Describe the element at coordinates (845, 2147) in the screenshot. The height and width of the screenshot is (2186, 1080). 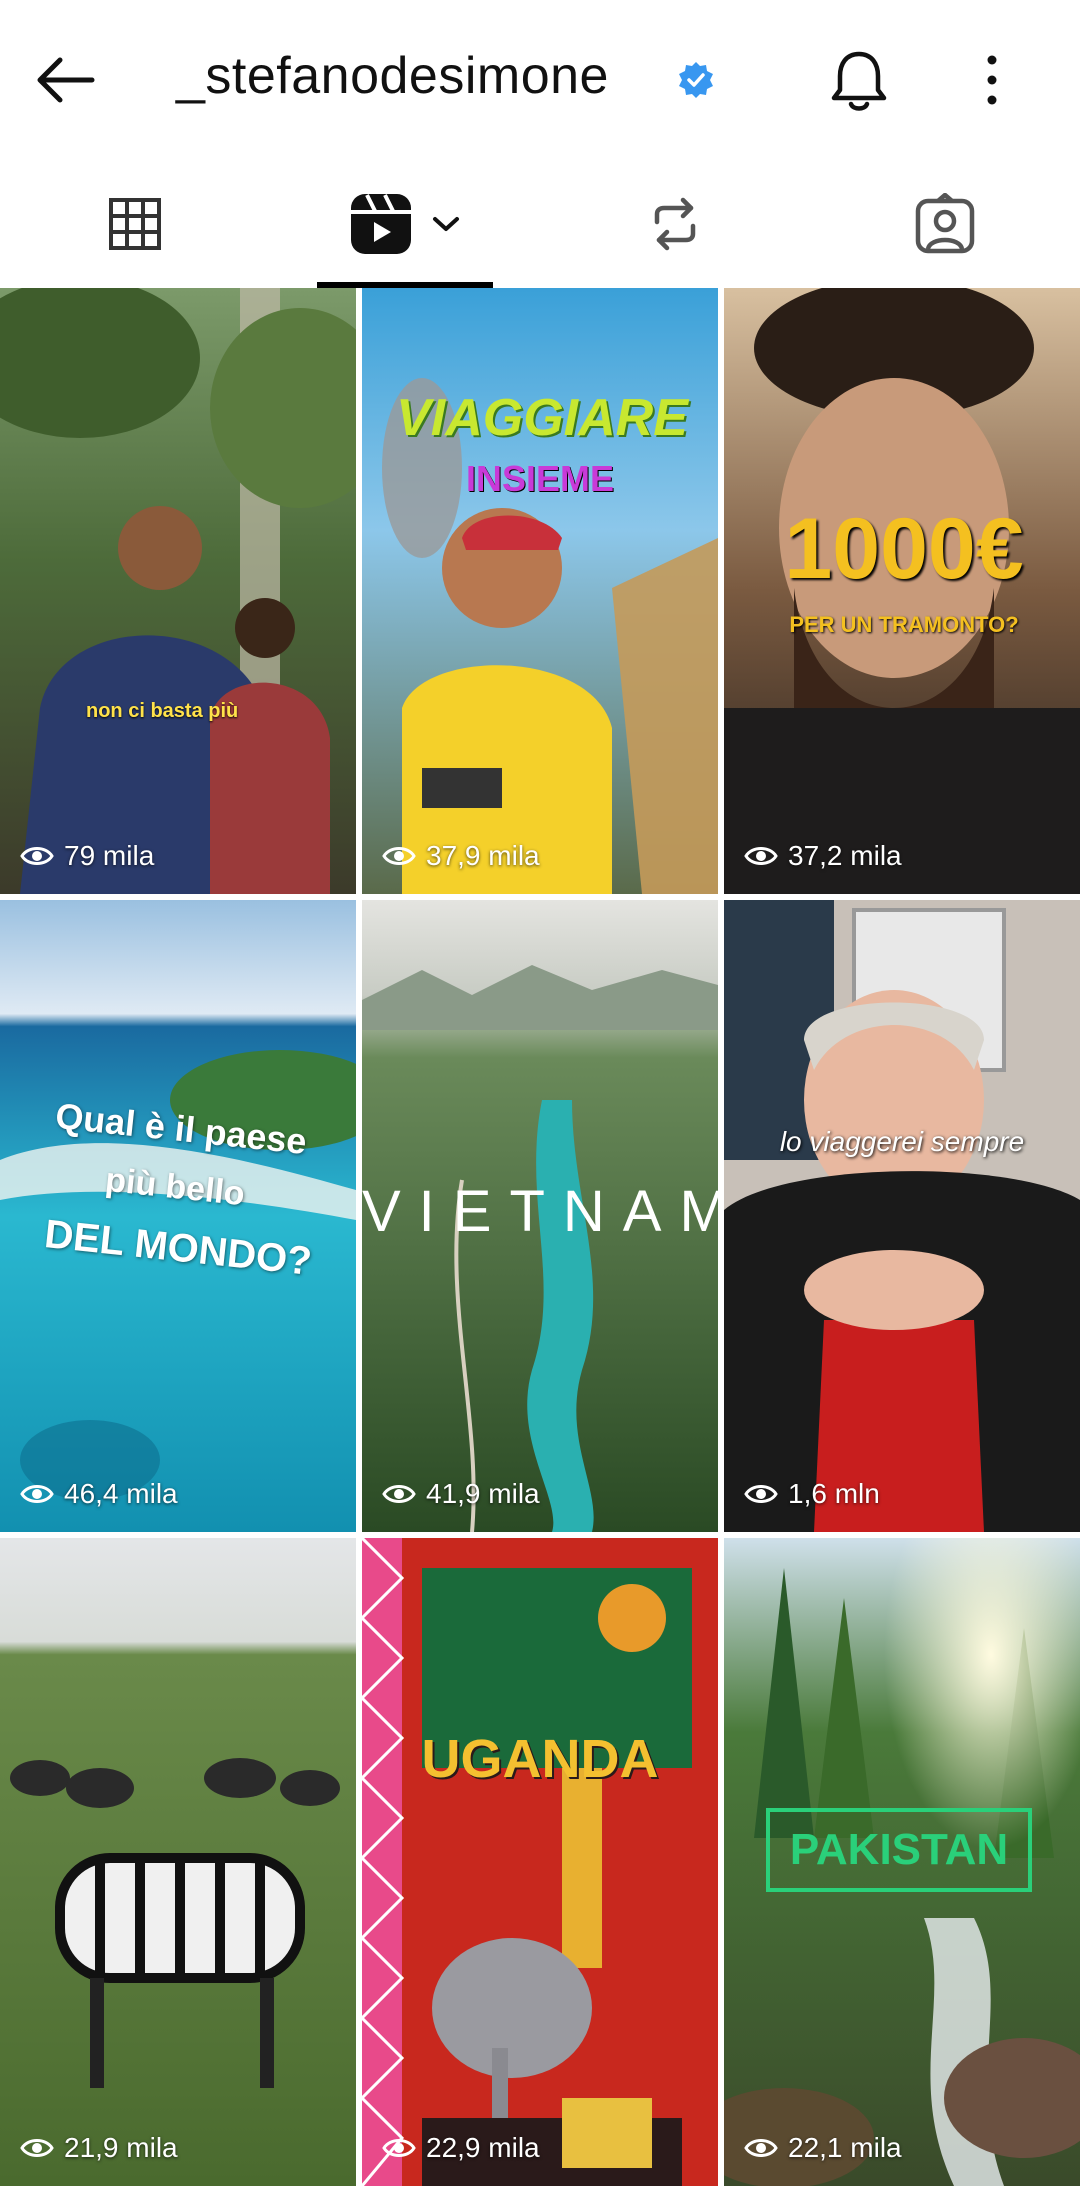
I see `view-count-text: 22,1 mila` at that location.